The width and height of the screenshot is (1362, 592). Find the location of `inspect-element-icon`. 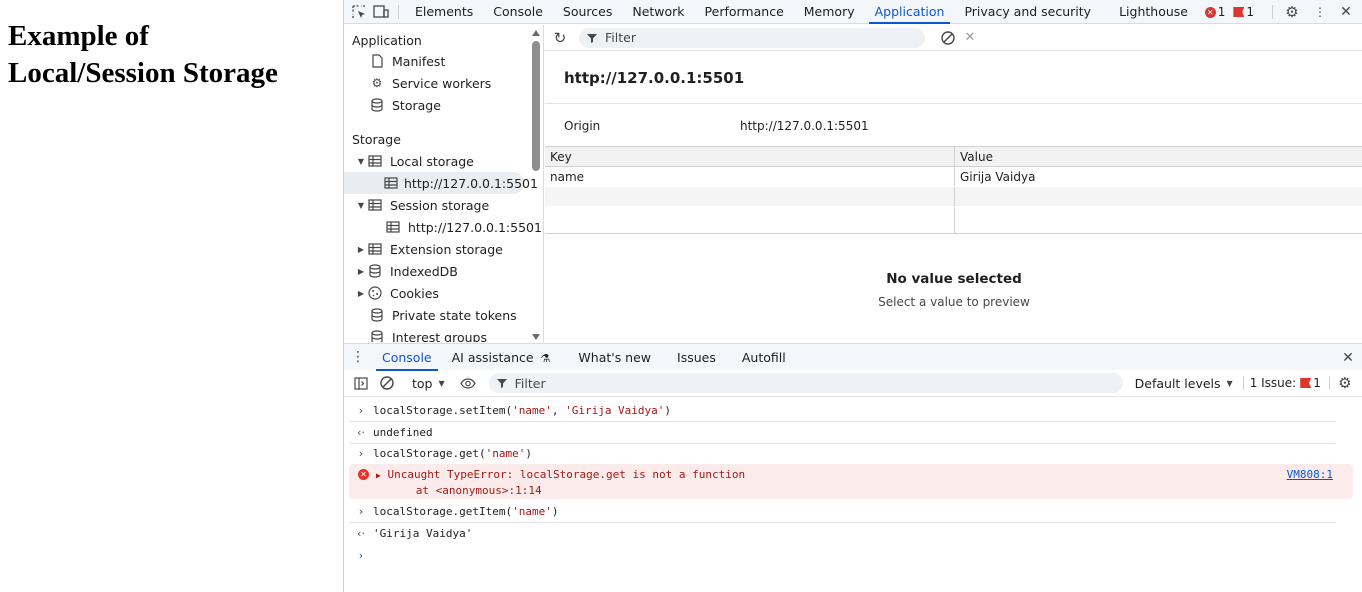

inspect-element-icon is located at coordinates (359, 12).